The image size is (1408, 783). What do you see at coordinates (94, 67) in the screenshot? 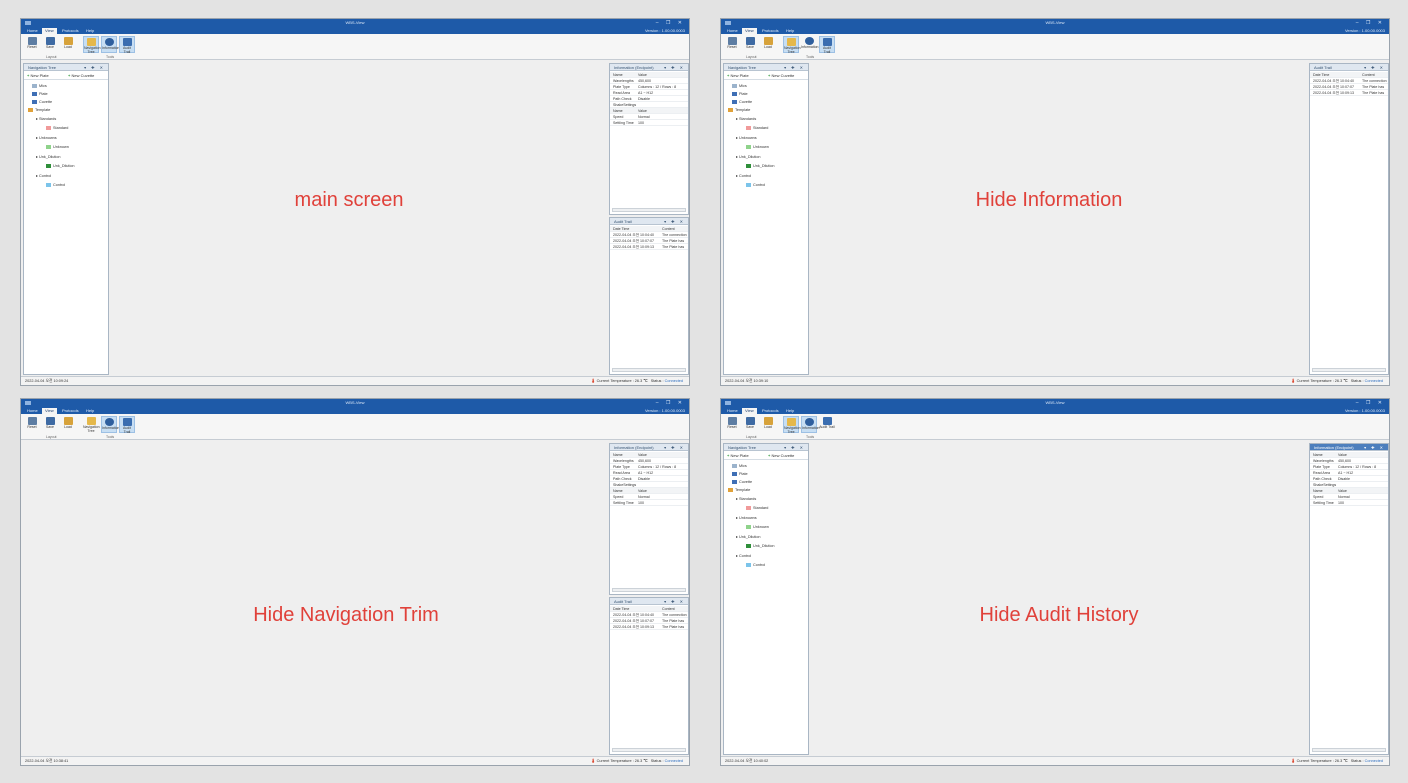
I see `panel-pins: ▾ ✚ ✕` at bounding box center [94, 67].